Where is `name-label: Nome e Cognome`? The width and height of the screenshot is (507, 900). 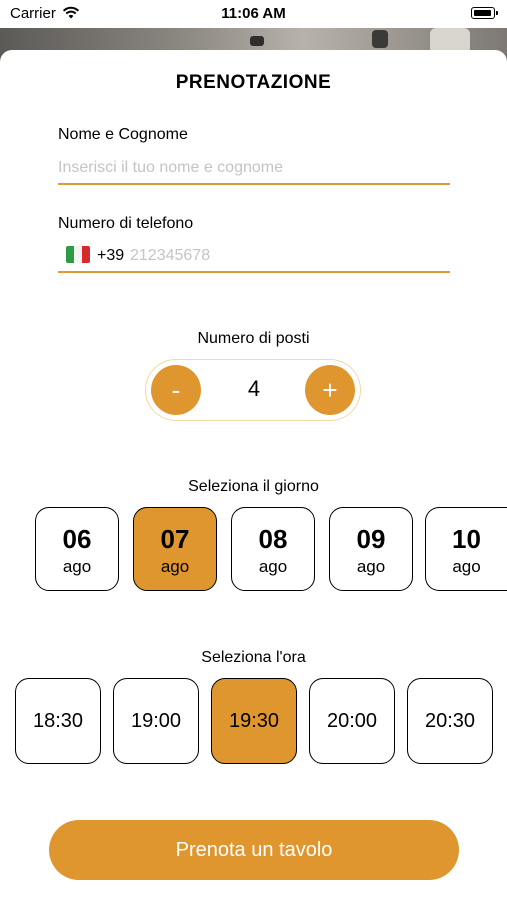 name-label: Nome e Cognome is located at coordinates (123, 134).